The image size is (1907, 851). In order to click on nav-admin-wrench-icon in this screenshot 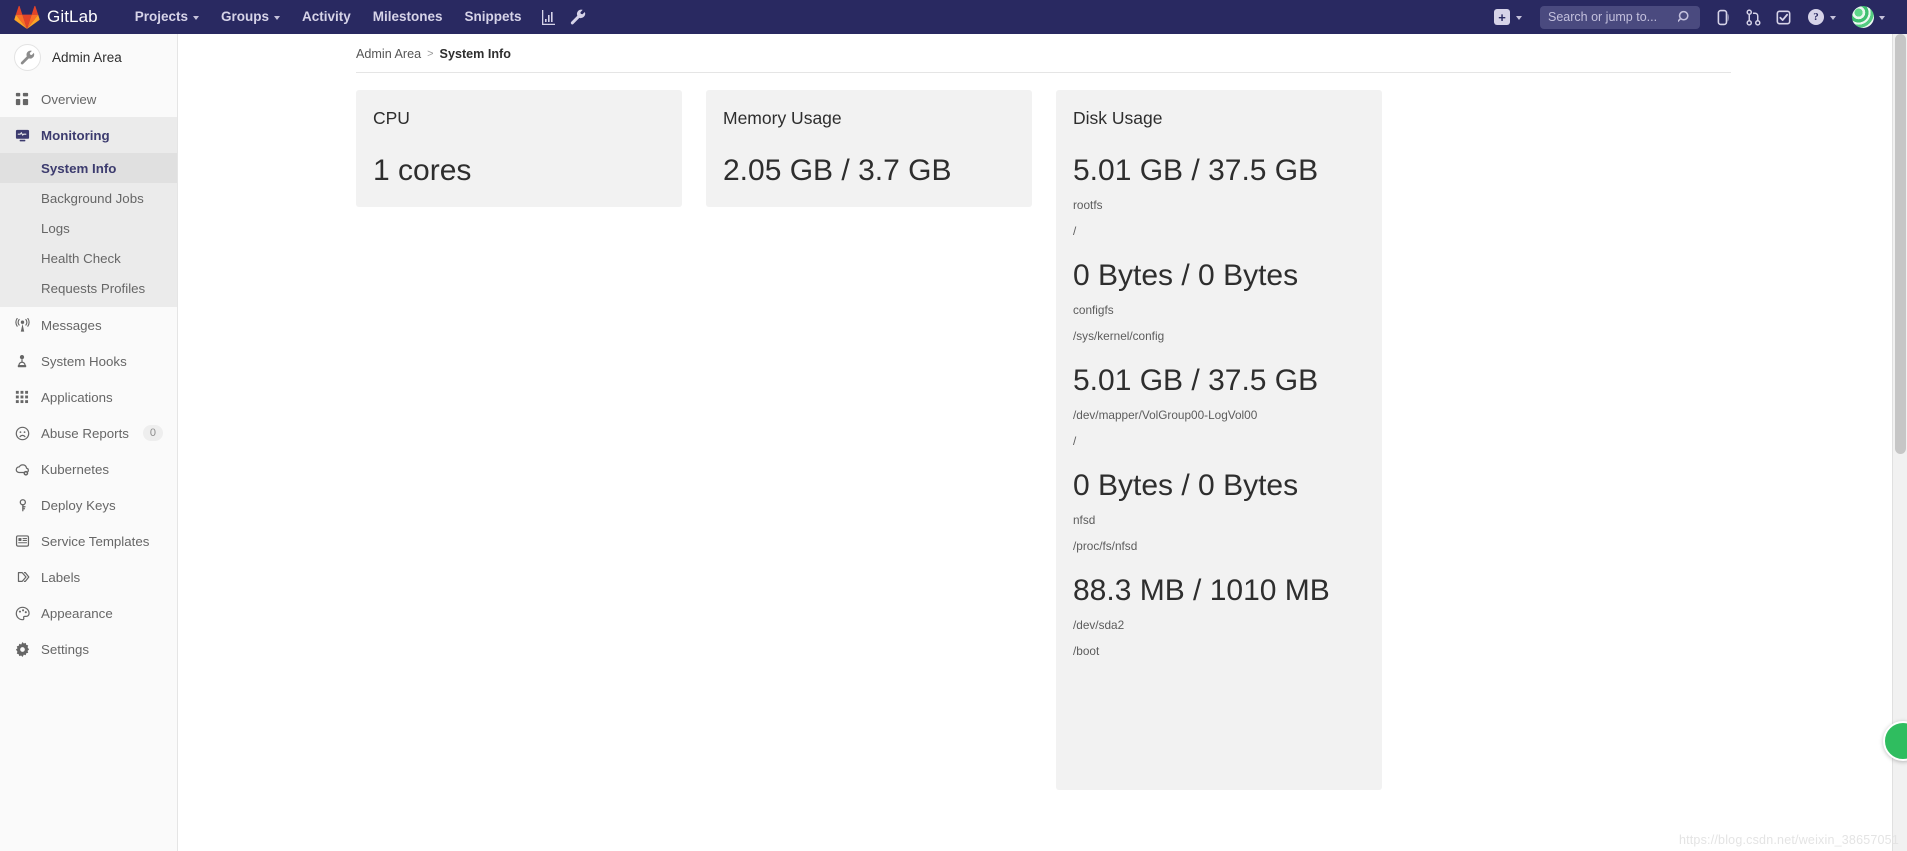, I will do `click(578, 17)`.